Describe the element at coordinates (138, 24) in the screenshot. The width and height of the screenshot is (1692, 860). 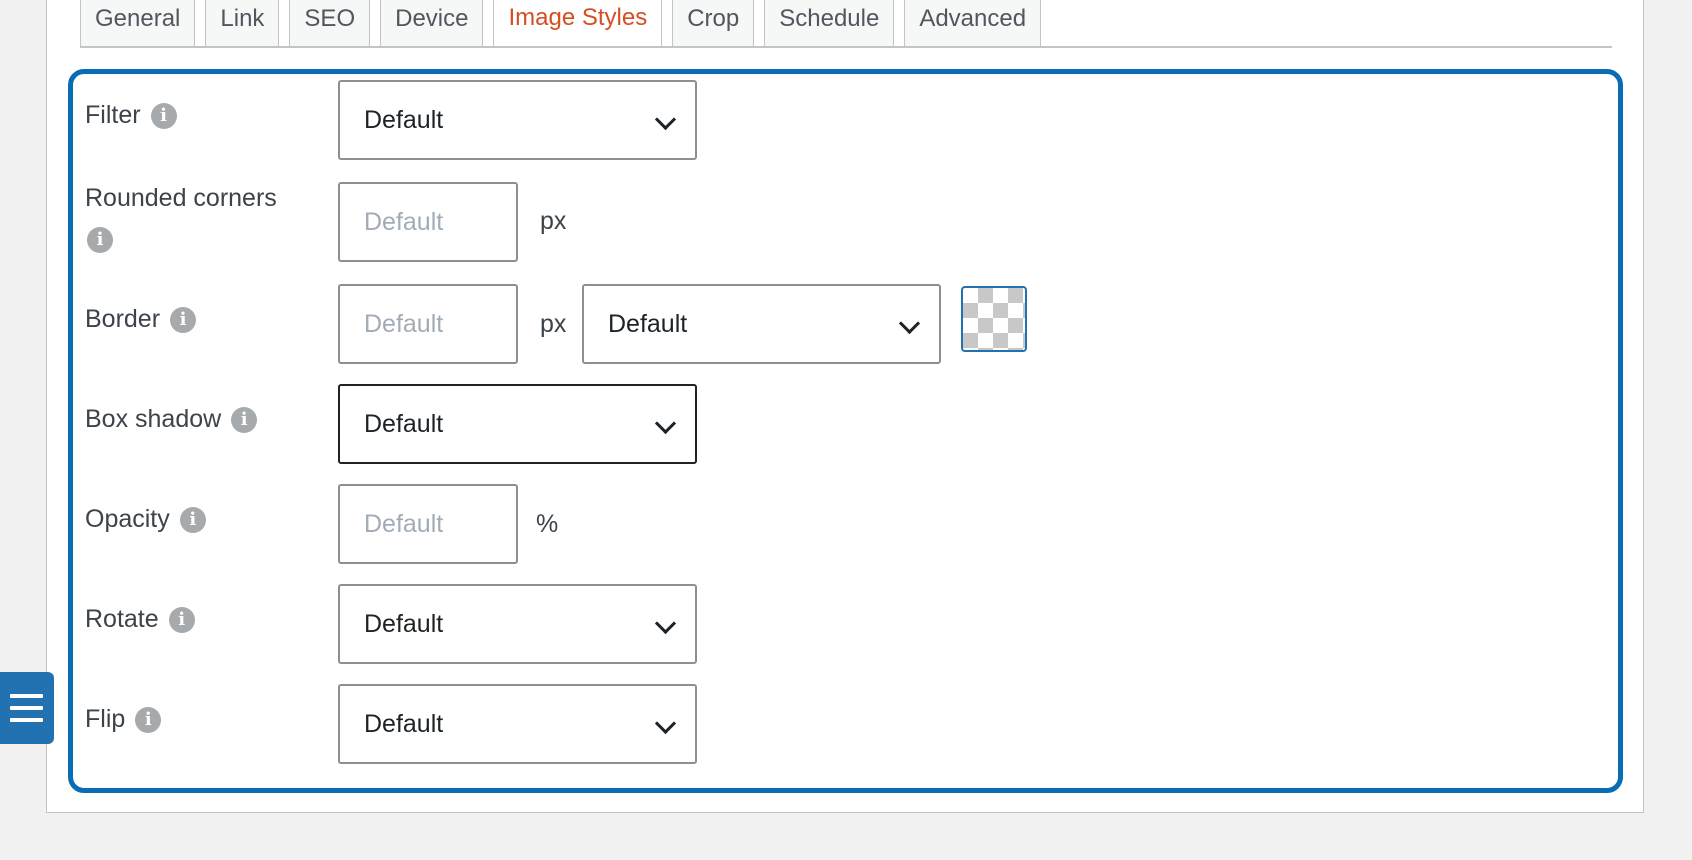
I see `tab-general: General` at that location.